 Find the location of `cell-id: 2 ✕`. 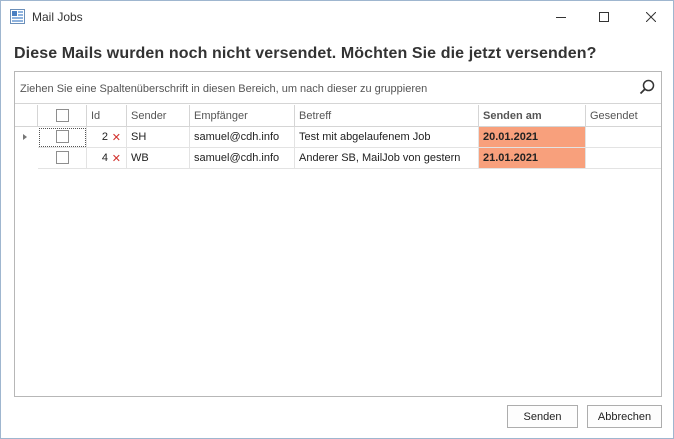

cell-id: 2 ✕ is located at coordinates (107, 137).